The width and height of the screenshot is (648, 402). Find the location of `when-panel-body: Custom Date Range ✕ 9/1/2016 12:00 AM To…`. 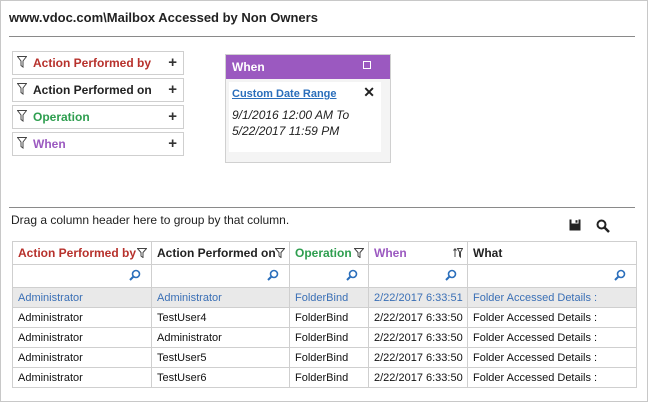

when-panel-body: Custom Date Range ✕ 9/1/2016 12:00 AM To… is located at coordinates (305, 117).